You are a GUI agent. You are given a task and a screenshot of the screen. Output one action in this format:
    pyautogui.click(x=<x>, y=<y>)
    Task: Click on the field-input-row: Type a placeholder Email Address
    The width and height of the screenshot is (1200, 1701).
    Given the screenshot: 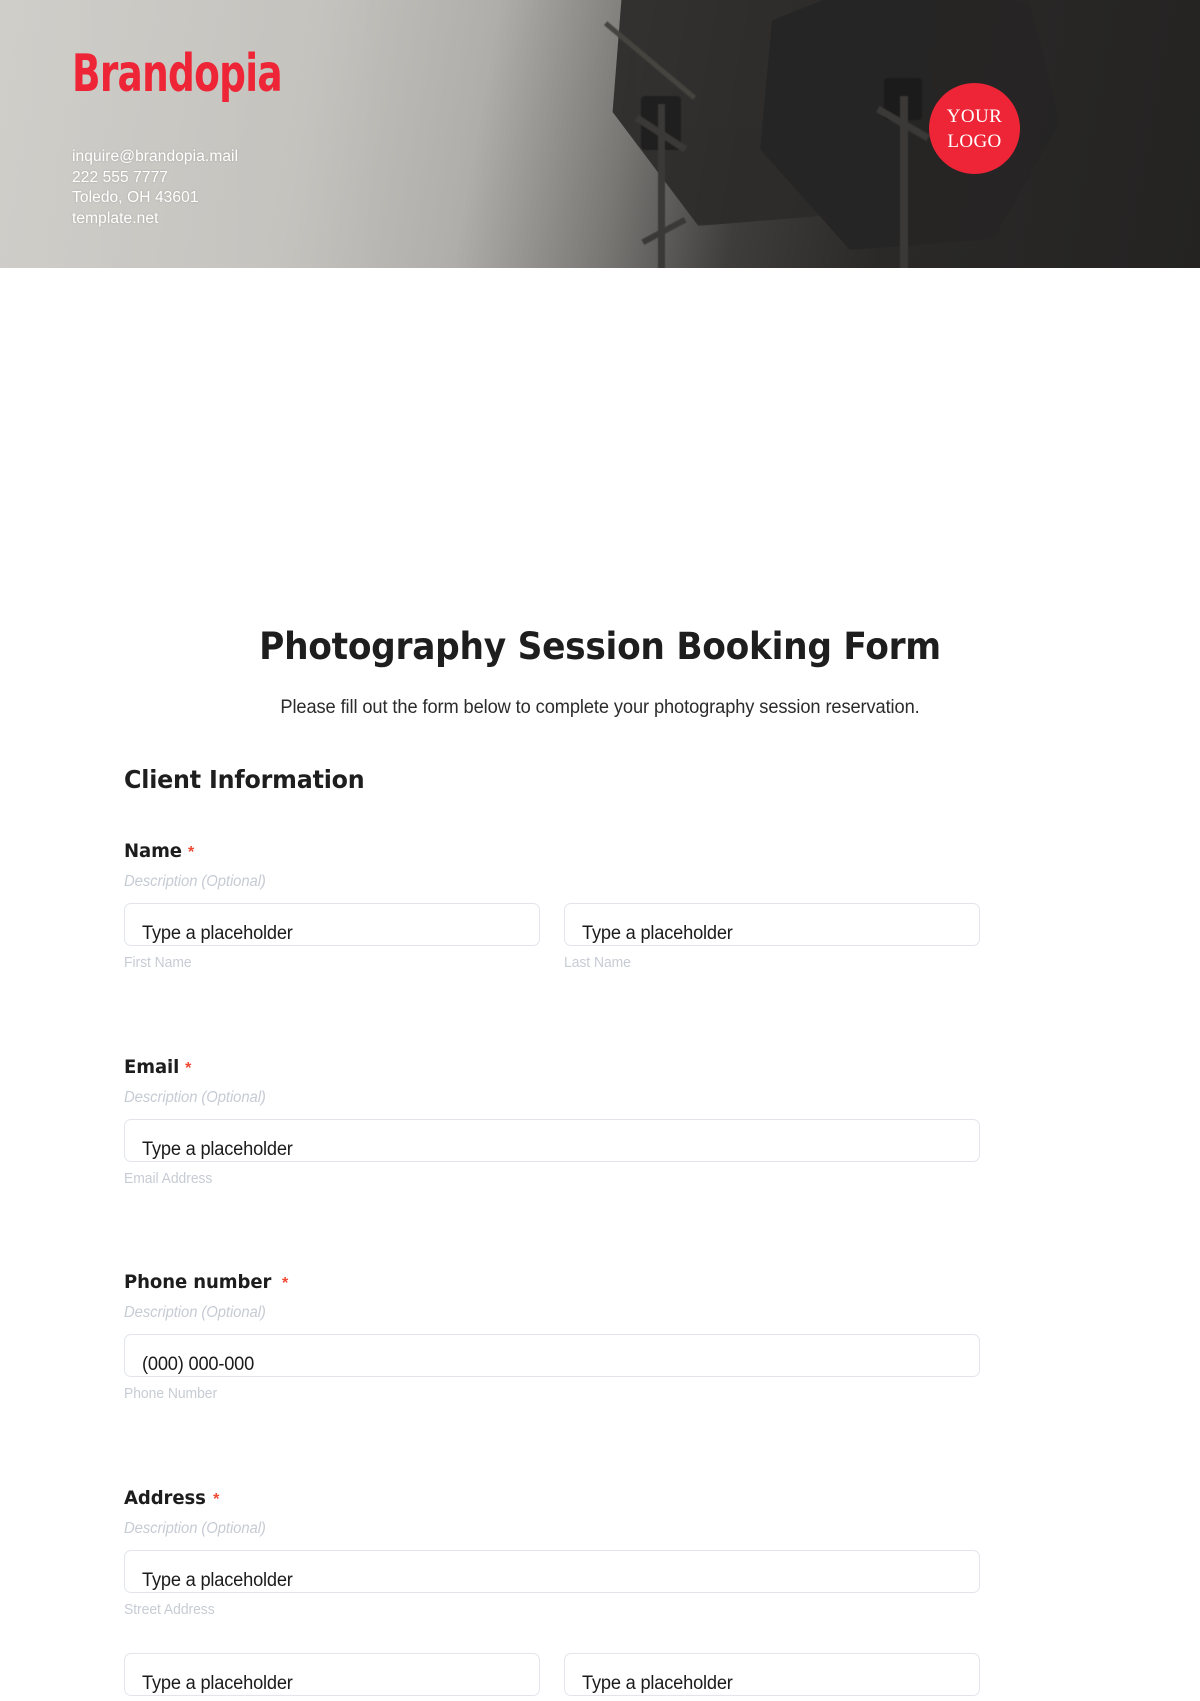 What is the action you would take?
    pyautogui.click(x=552, y=1153)
    